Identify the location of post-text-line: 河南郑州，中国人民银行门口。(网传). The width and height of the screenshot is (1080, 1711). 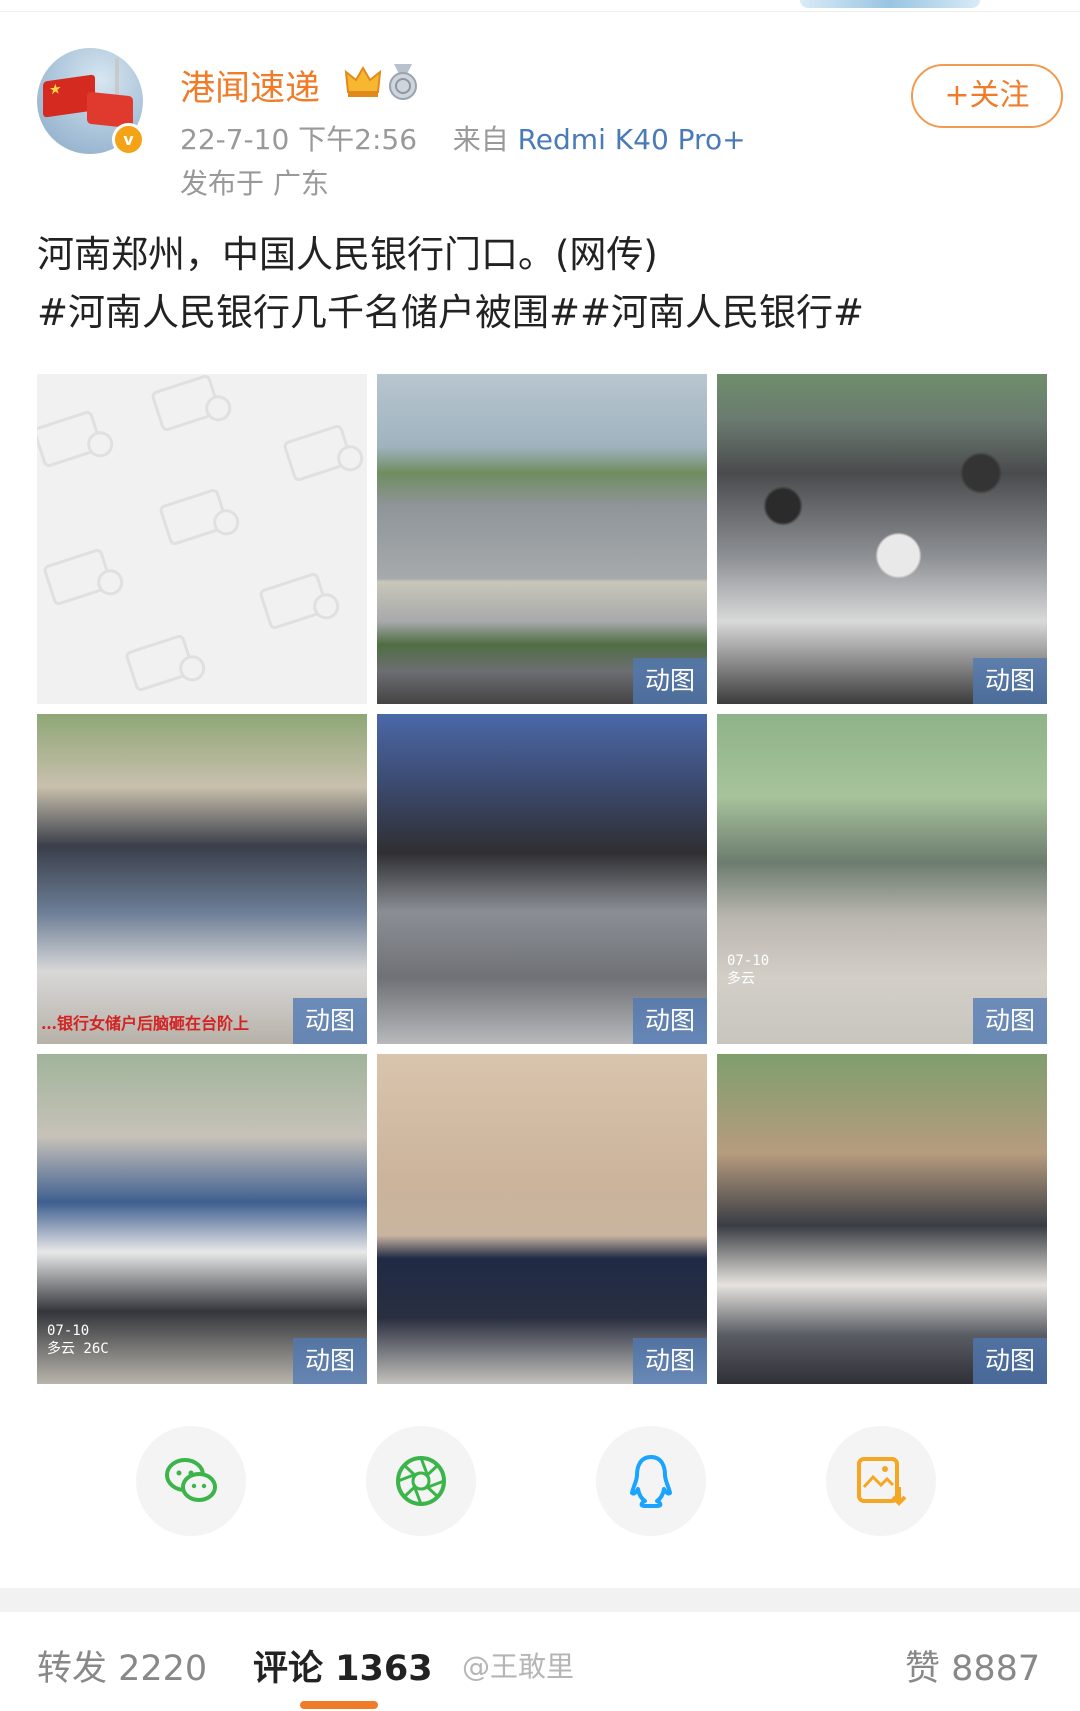
(347, 254).